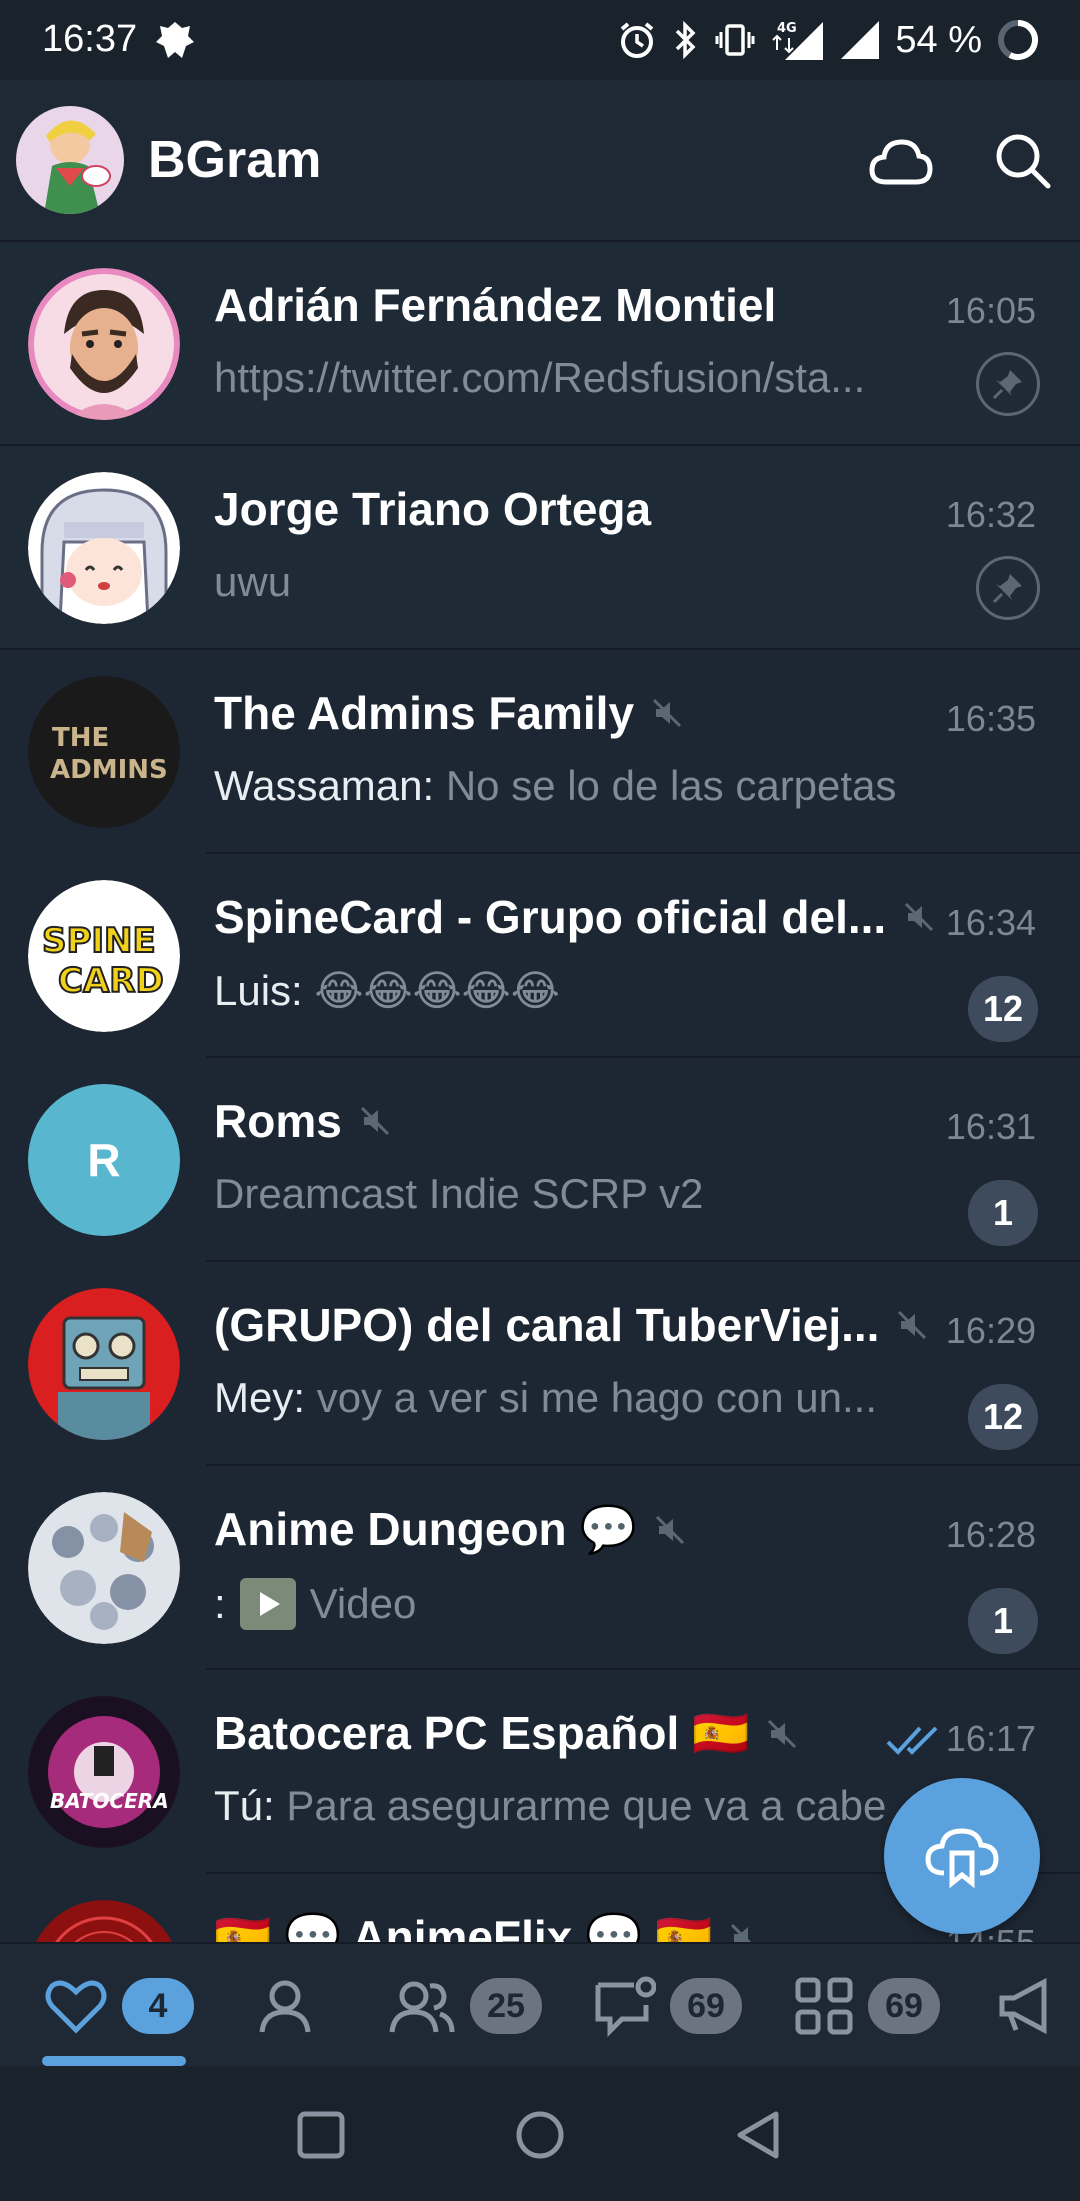  I want to click on chat-row: R Roms 16:31 Dreamcast Indie SCRP v2 1, so click(540, 1160).